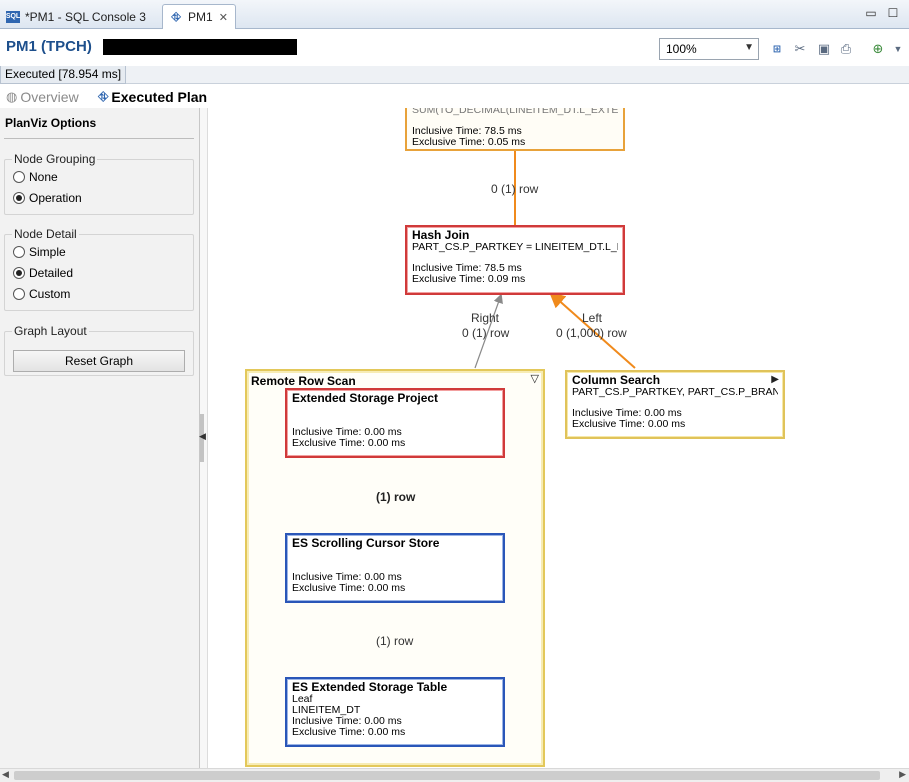  Describe the element at coordinates (535, 378) in the screenshot. I see `collapse-icon: ▽` at that location.